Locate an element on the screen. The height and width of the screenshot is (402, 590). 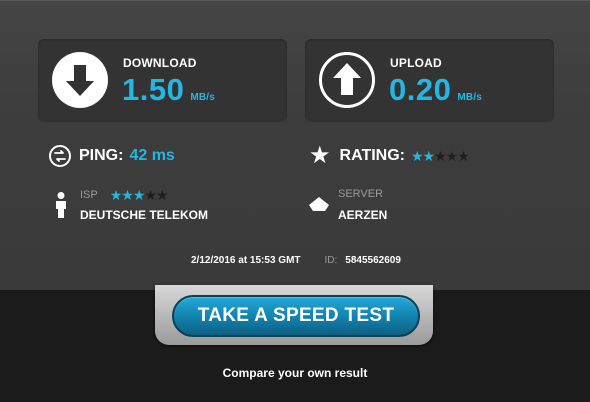
person-icon is located at coordinates (61, 207).